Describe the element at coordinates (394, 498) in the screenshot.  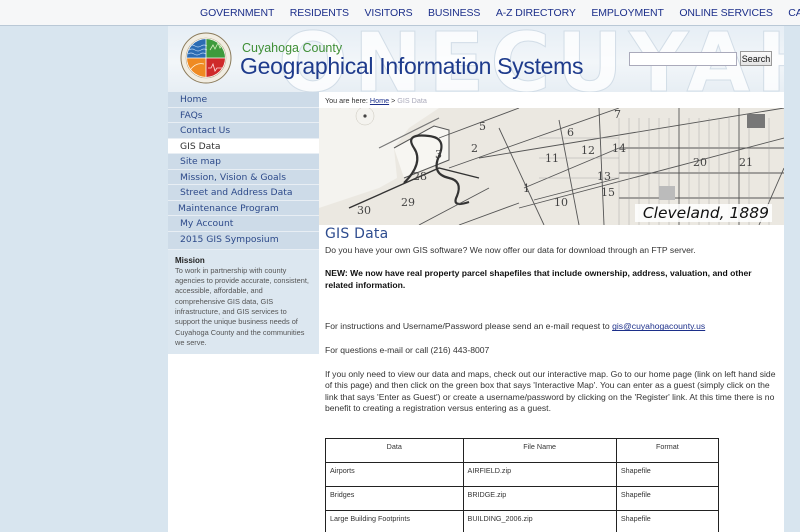
I see `cell-data: Bridges` at that location.